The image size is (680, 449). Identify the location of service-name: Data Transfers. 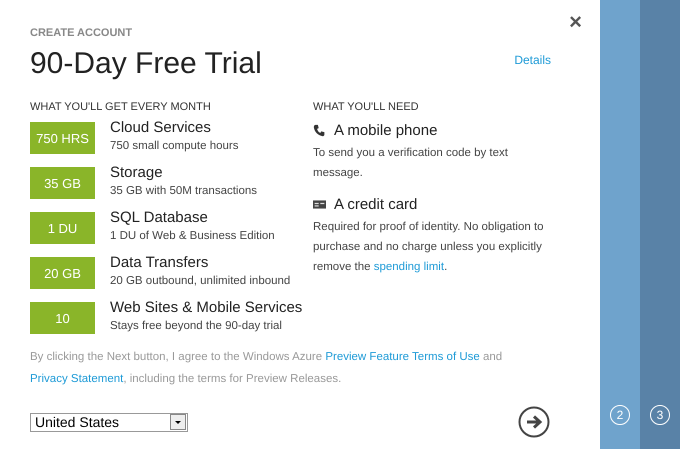
(160, 263).